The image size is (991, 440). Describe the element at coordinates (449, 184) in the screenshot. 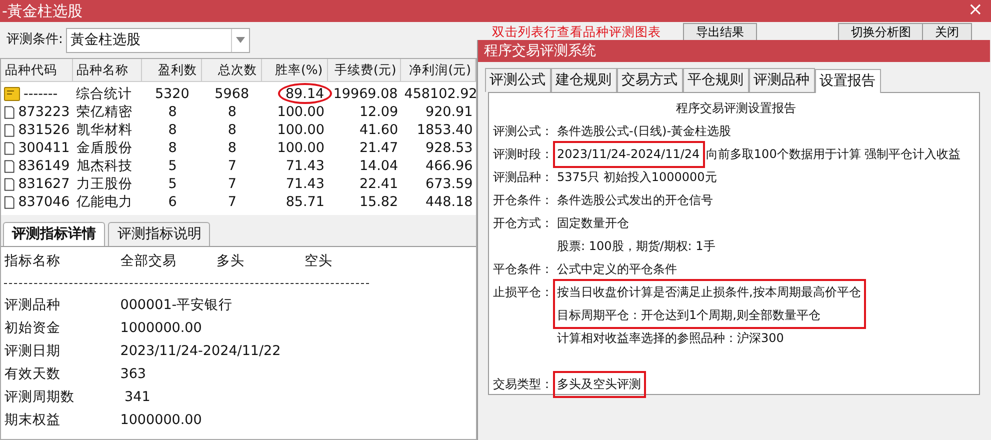

I see `table-cell-text: 673.59` at that location.